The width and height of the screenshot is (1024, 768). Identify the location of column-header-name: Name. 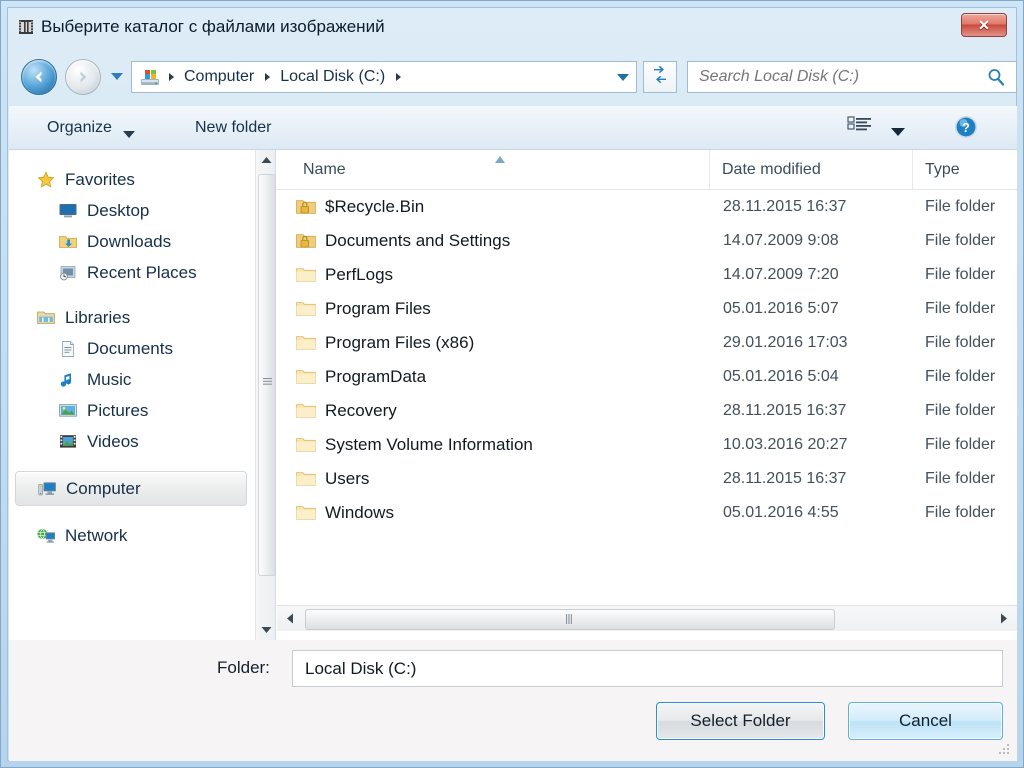
(500, 169).